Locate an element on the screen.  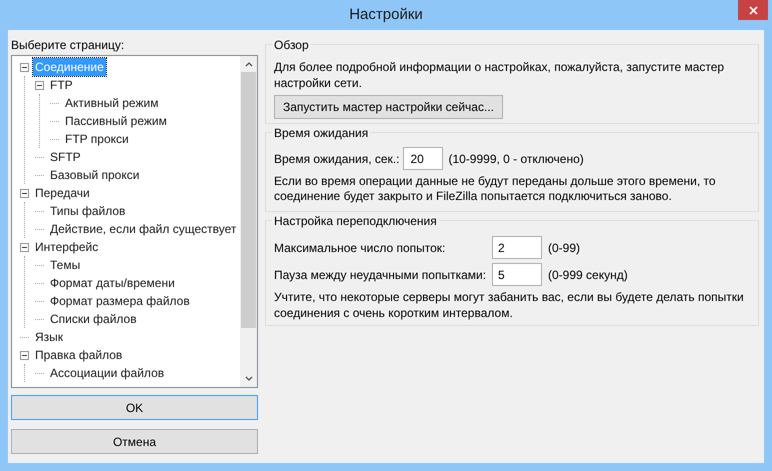
timeout-note: Если во время операции данные не будут переданы дольше этого времени, то соединение будет закрыто и FileZilla попытается подключиться заново. is located at coordinates (495, 189).